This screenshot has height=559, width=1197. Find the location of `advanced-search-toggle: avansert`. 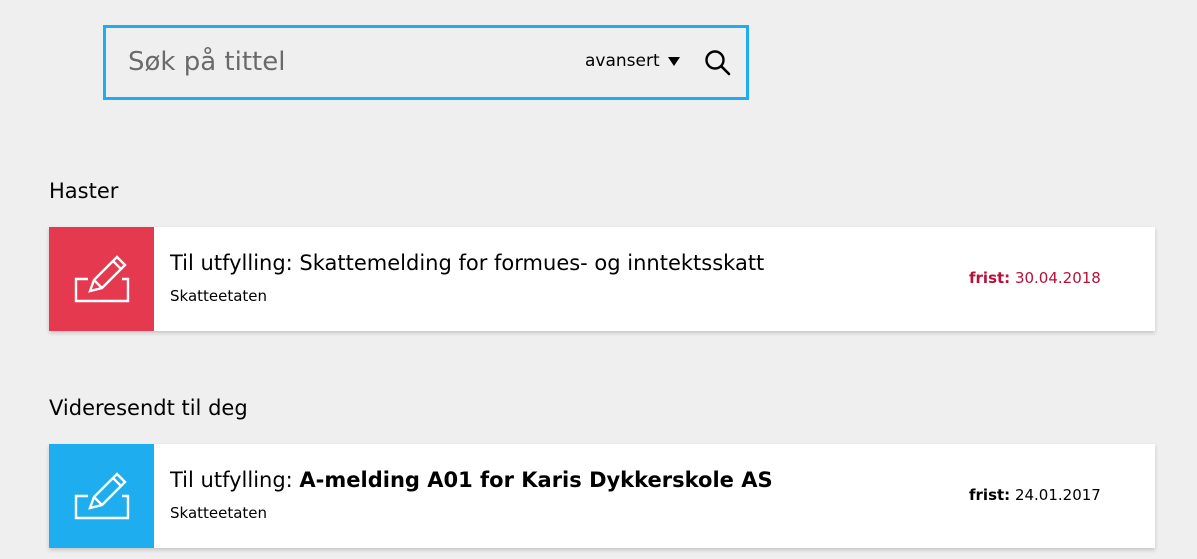

advanced-search-toggle: avansert is located at coordinates (632, 61).